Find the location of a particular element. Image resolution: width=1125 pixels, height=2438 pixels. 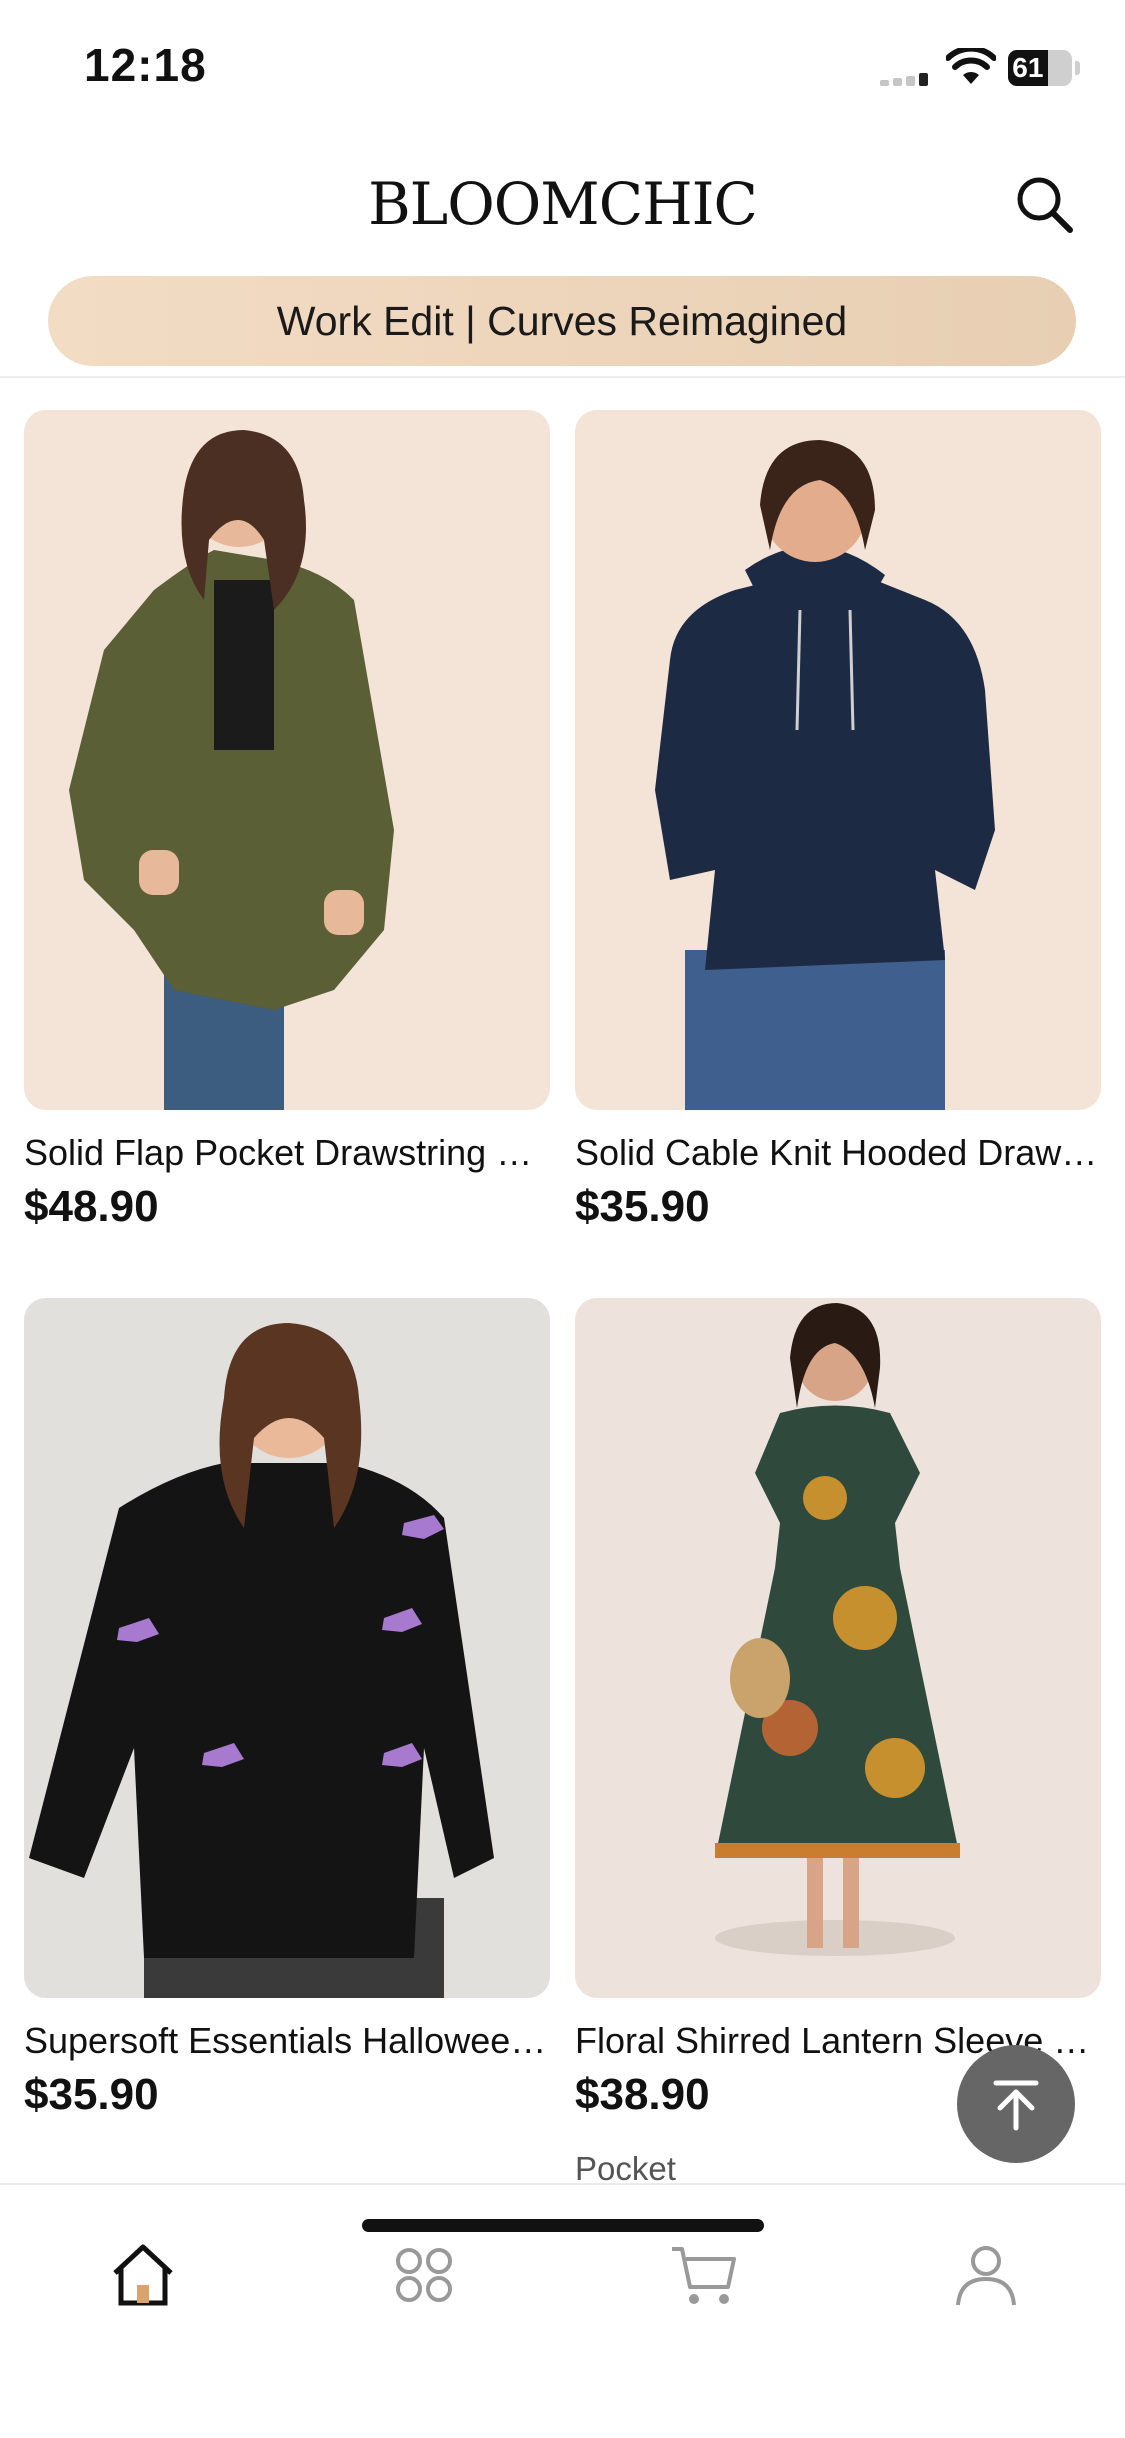

battery-icon: 61 is located at coordinates (1040, 68).